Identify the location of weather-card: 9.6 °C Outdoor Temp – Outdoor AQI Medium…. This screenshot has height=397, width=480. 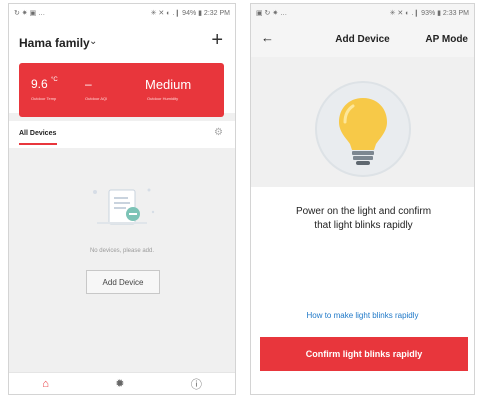
(121, 90).